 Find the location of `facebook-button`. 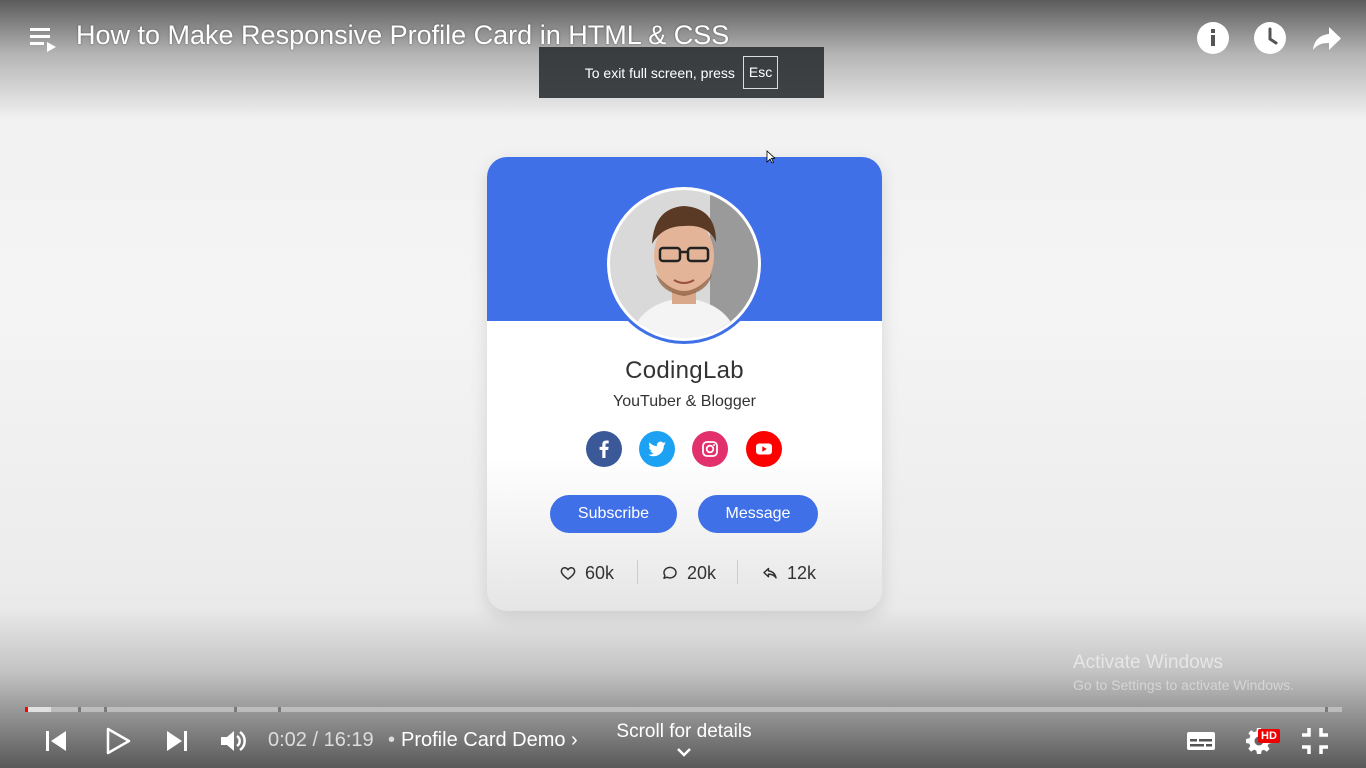

facebook-button is located at coordinates (604, 449).